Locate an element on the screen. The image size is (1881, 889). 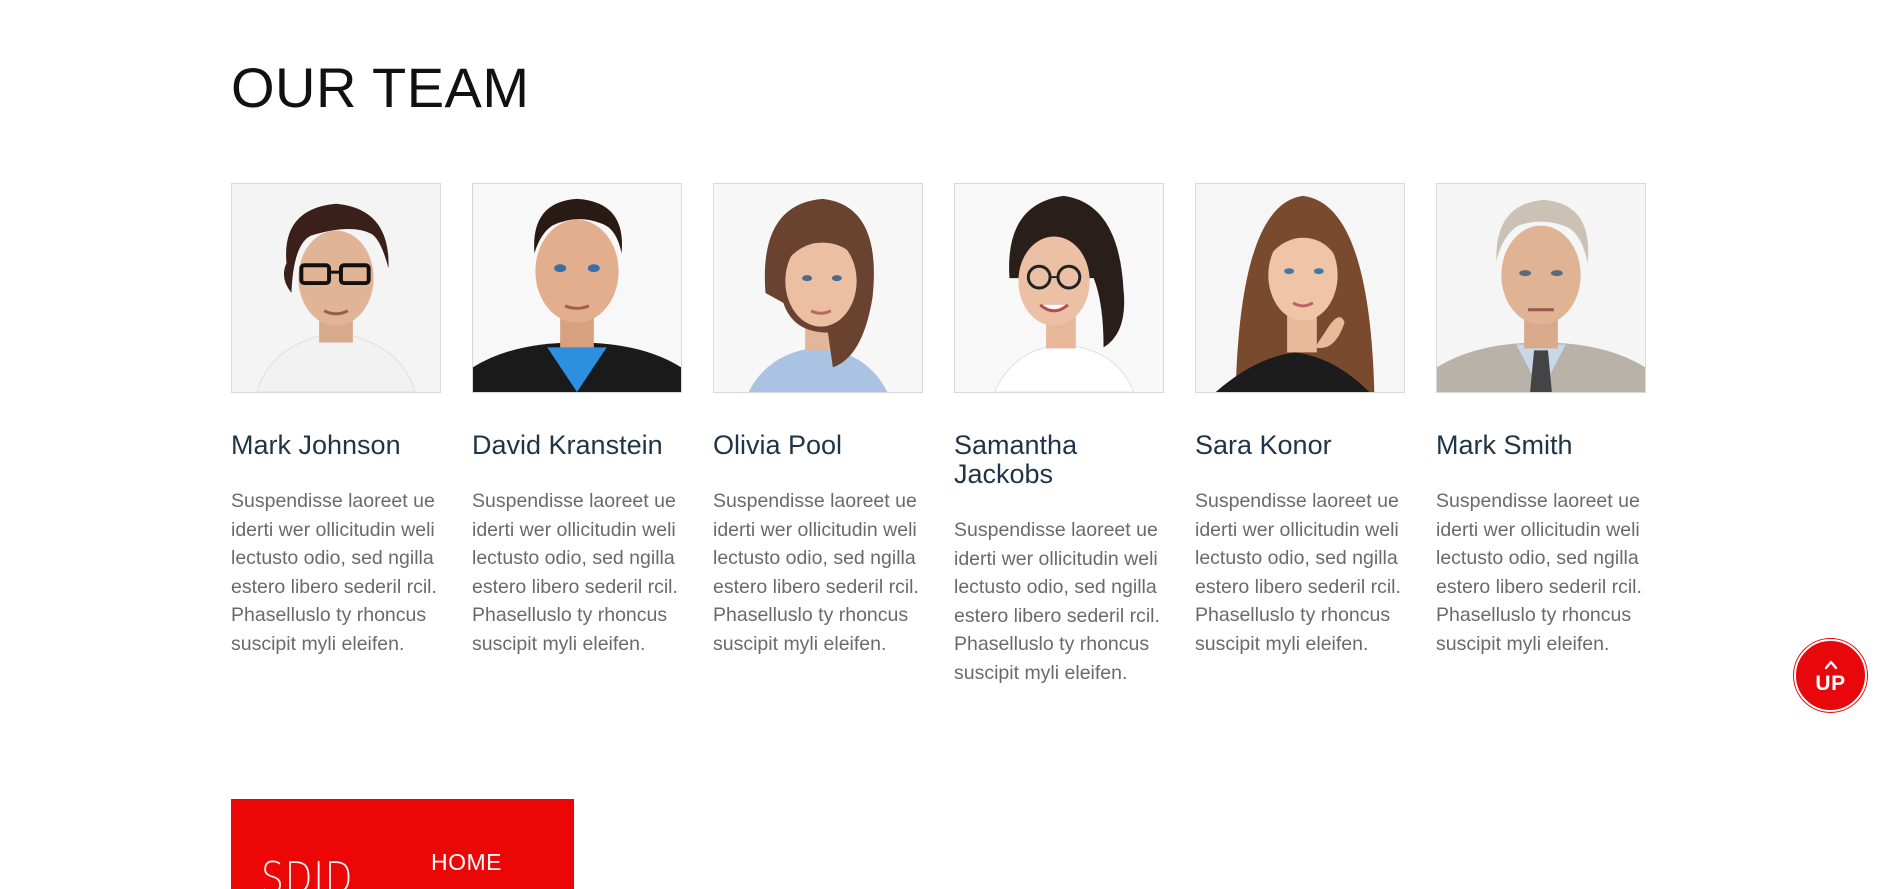
footer-nav-home-link: HOME is located at coordinates (466, 862).